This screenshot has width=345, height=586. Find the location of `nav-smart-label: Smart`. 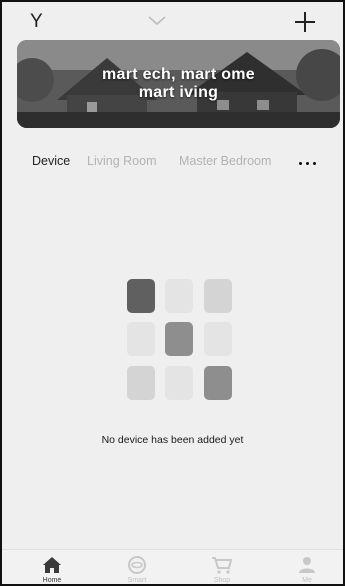

nav-smart-label: Smart is located at coordinates (137, 580).